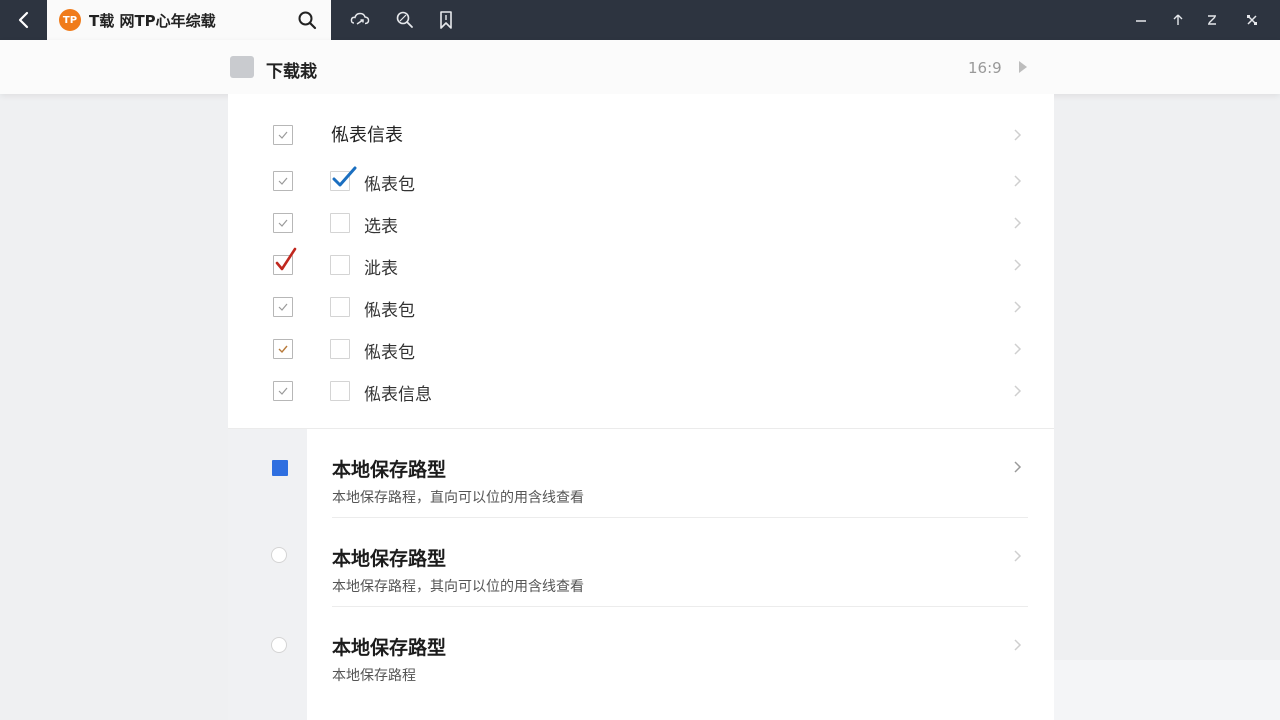  I want to click on search-icon, so click(307, 20).